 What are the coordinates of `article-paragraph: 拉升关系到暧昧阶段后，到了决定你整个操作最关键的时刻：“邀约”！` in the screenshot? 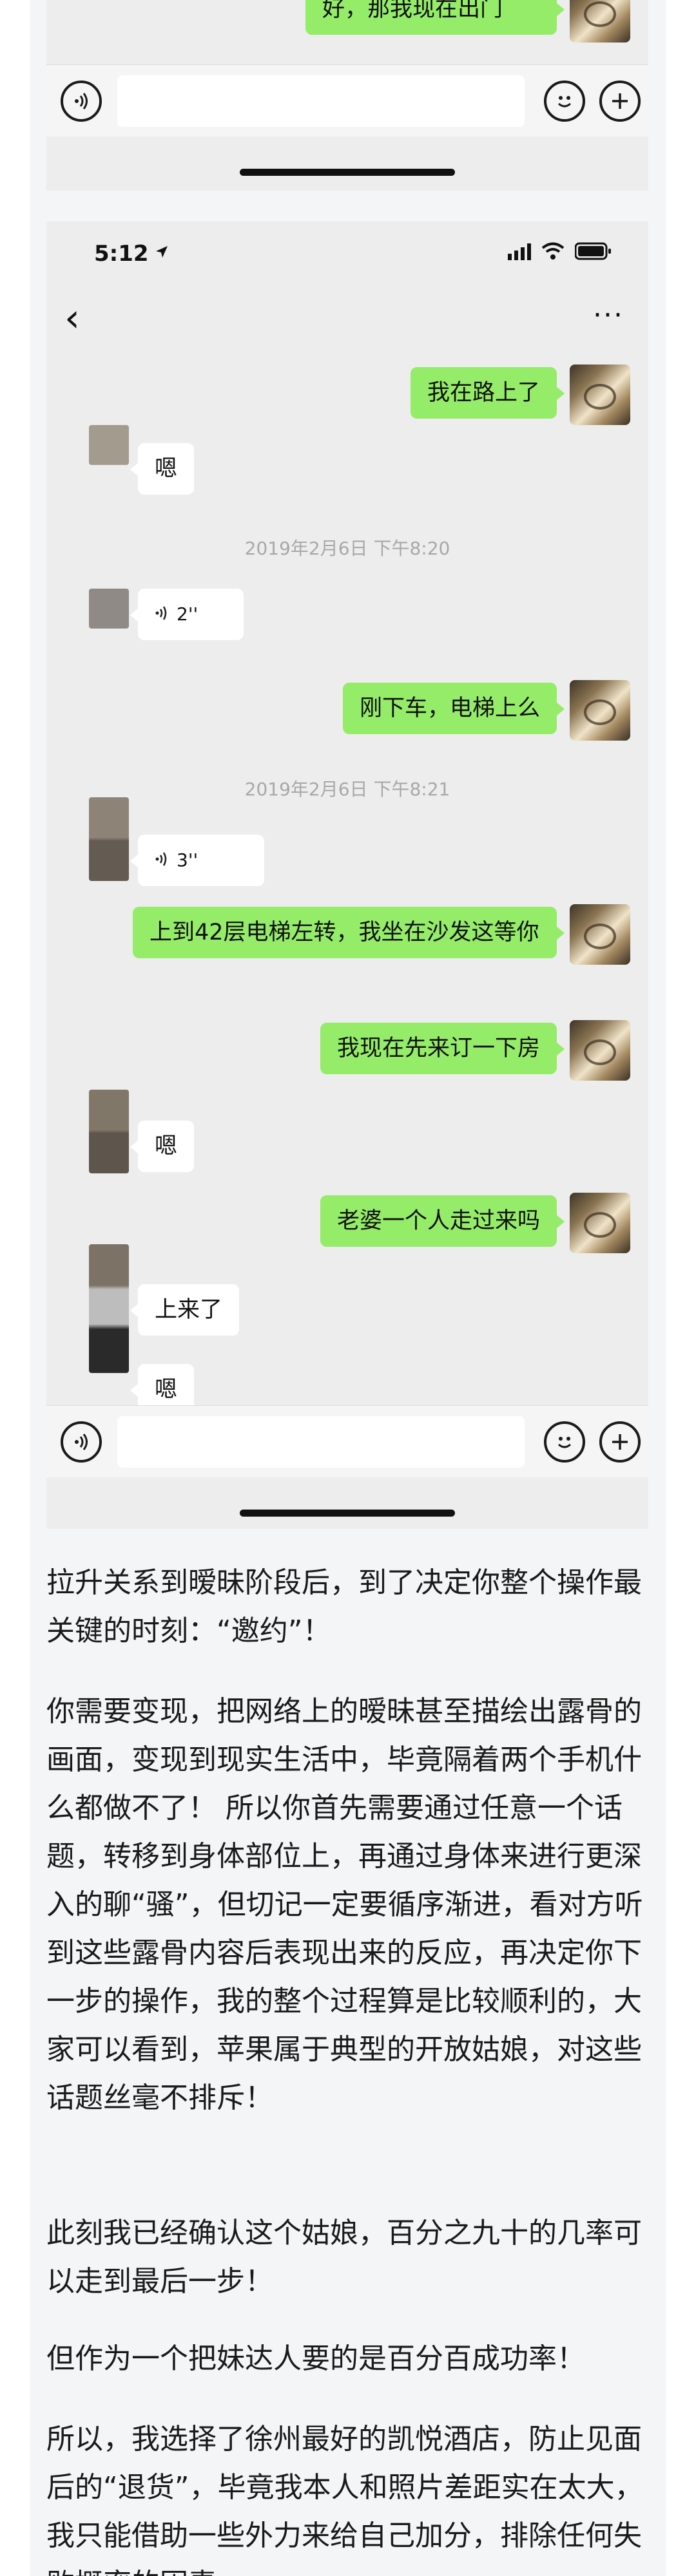 It's located at (344, 1607).